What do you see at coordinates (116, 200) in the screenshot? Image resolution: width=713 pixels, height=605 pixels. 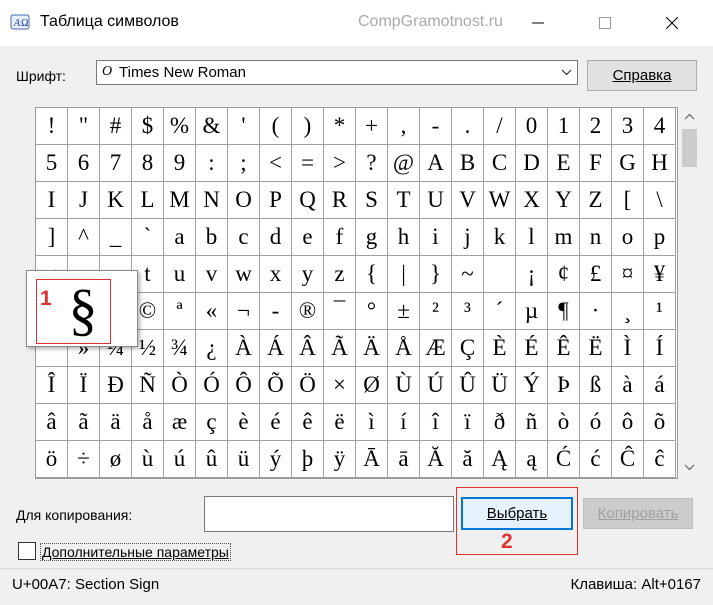 I see `char-cell: K` at bounding box center [116, 200].